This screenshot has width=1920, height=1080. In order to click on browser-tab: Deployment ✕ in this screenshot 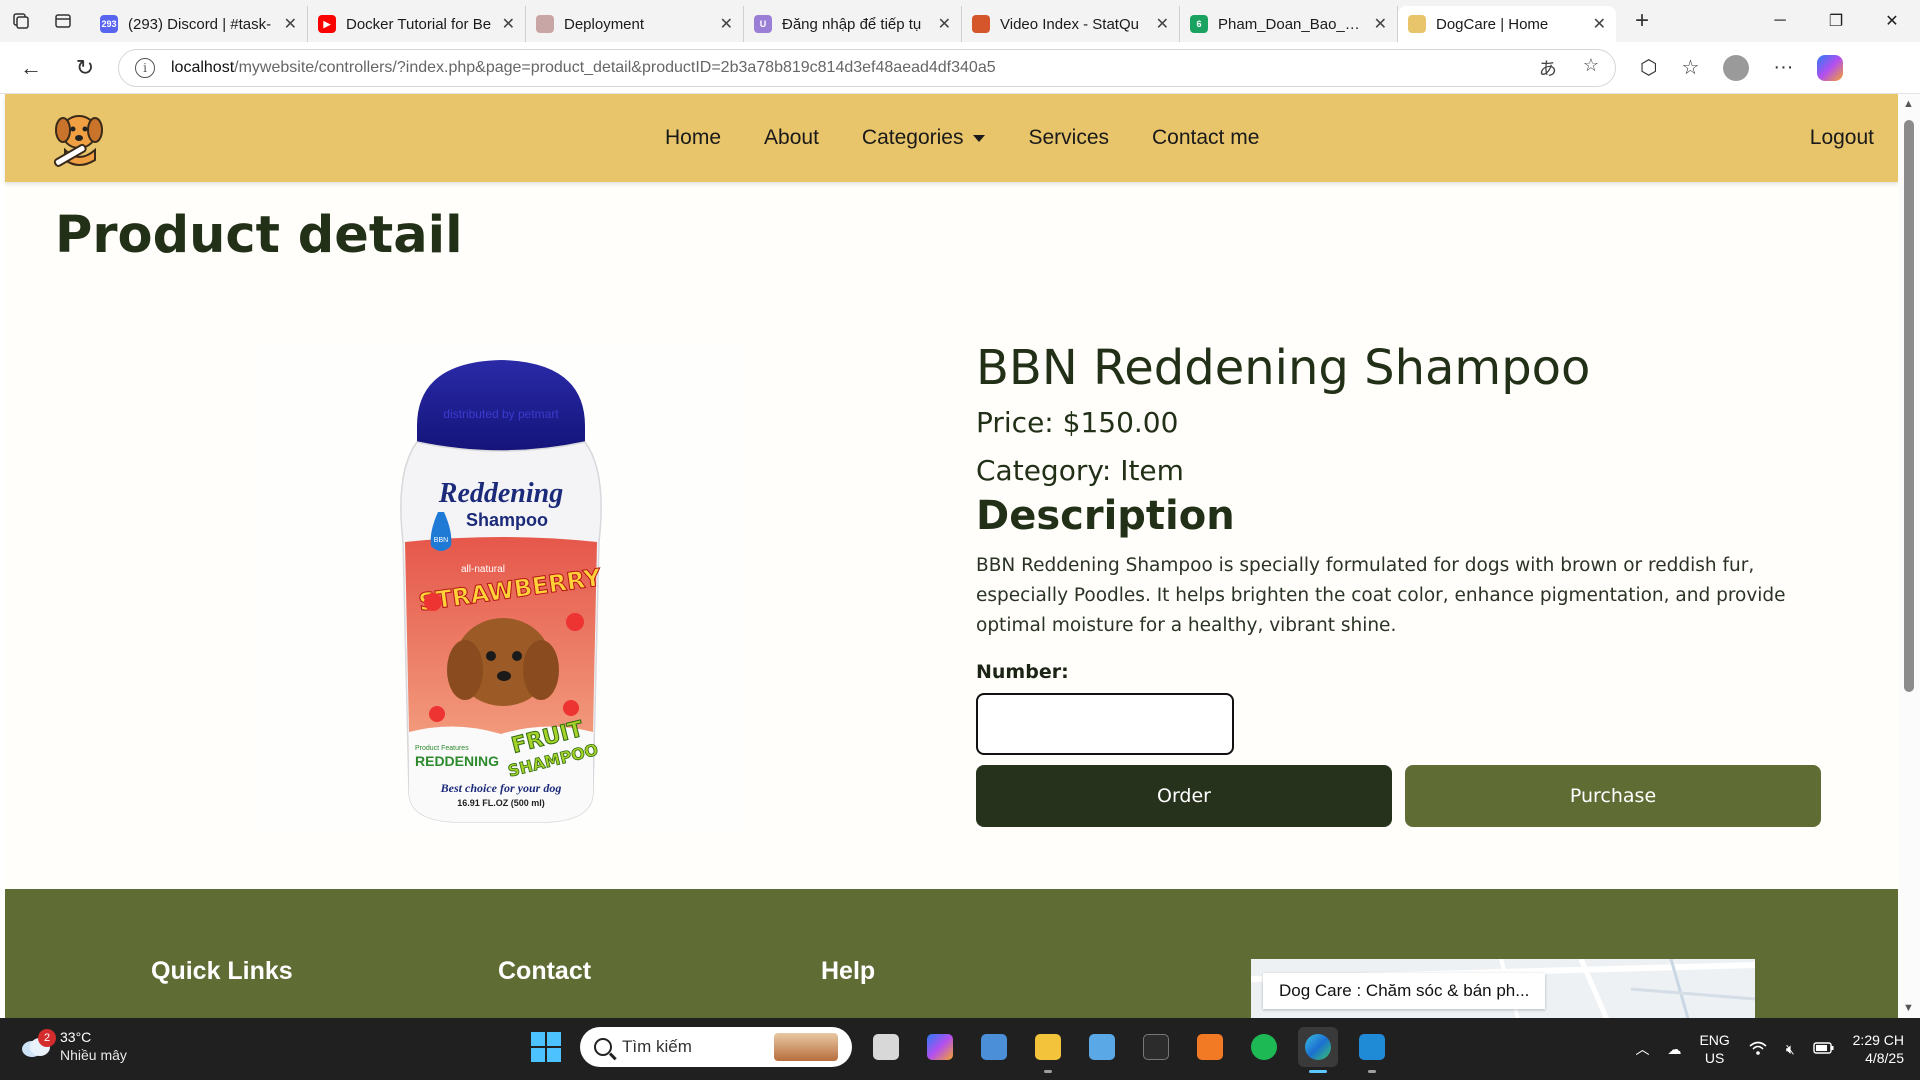, I will do `click(635, 24)`.